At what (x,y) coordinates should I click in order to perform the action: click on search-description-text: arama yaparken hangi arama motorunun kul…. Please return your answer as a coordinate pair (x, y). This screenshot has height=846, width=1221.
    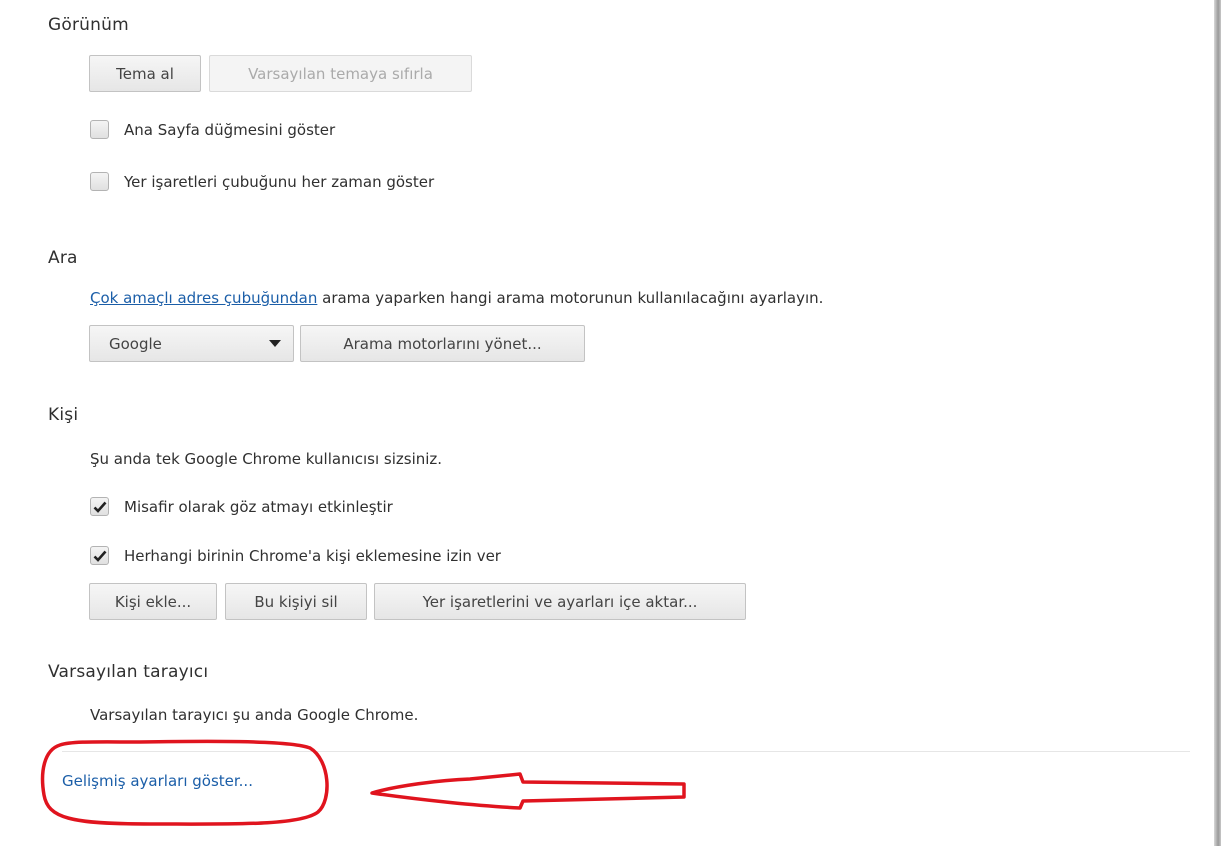
    Looking at the image, I should click on (570, 298).